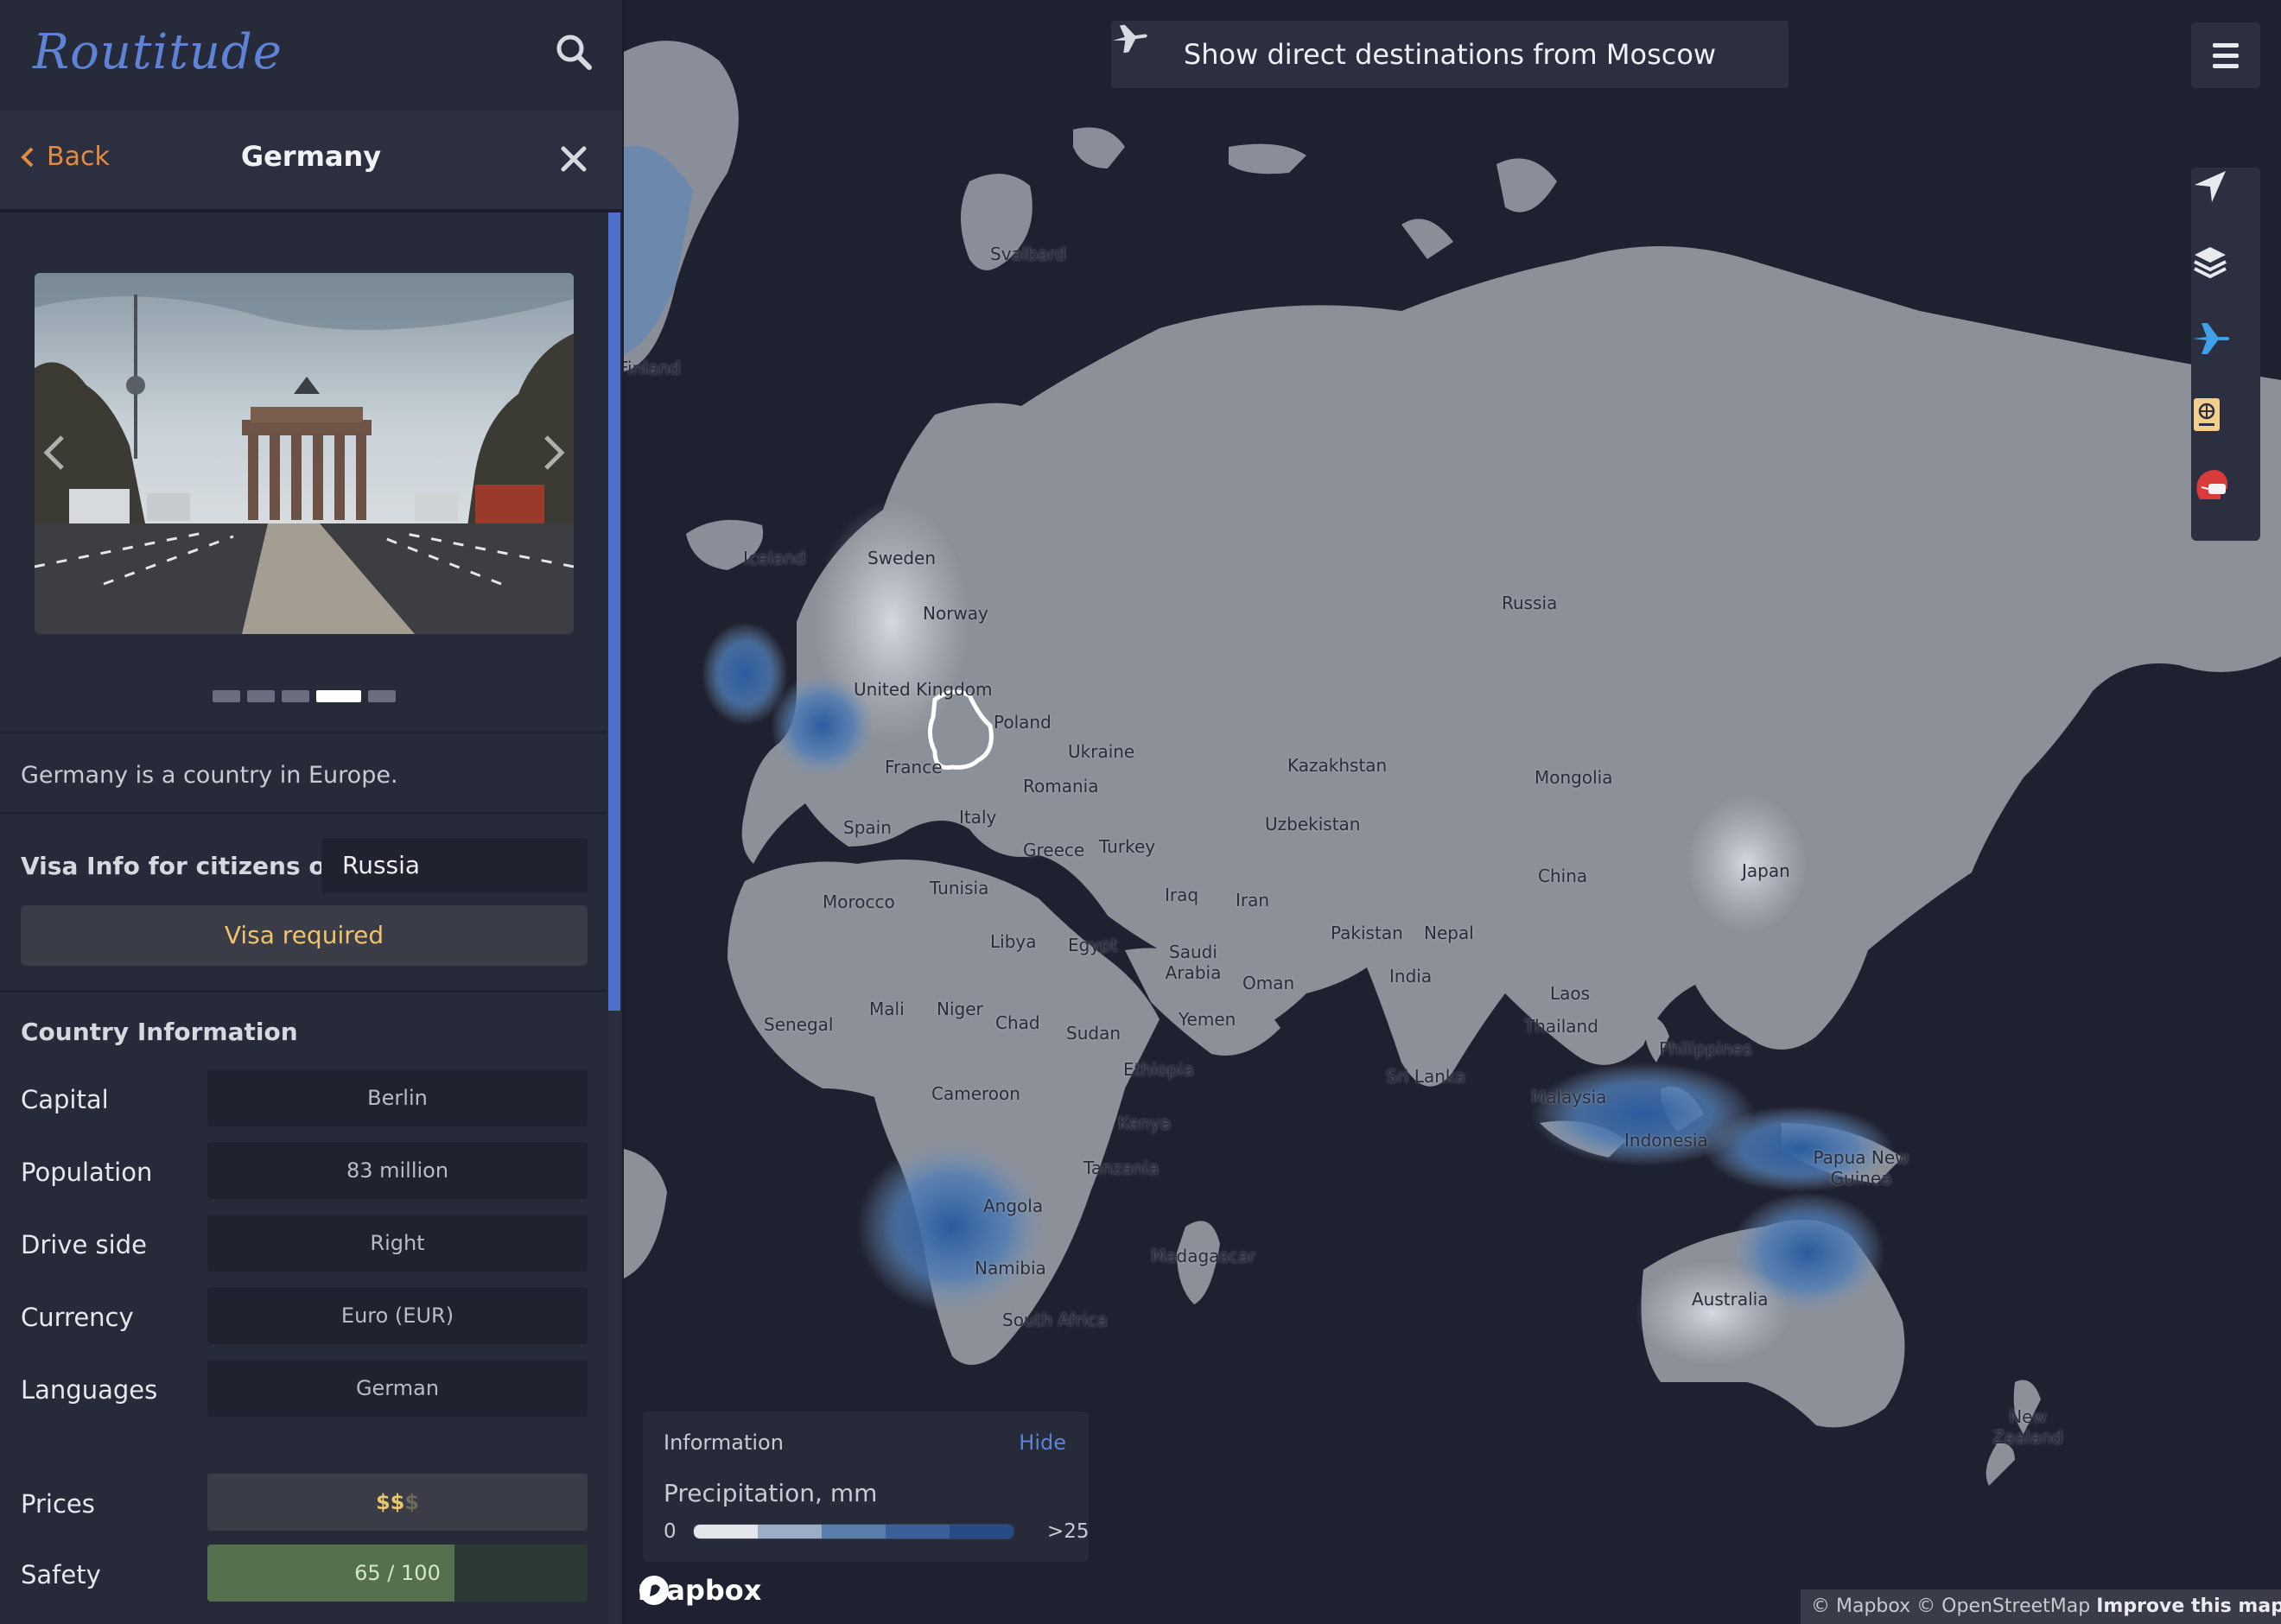 This screenshot has height=1624, width=2281. I want to click on prices-level: $$, so click(390, 1502).